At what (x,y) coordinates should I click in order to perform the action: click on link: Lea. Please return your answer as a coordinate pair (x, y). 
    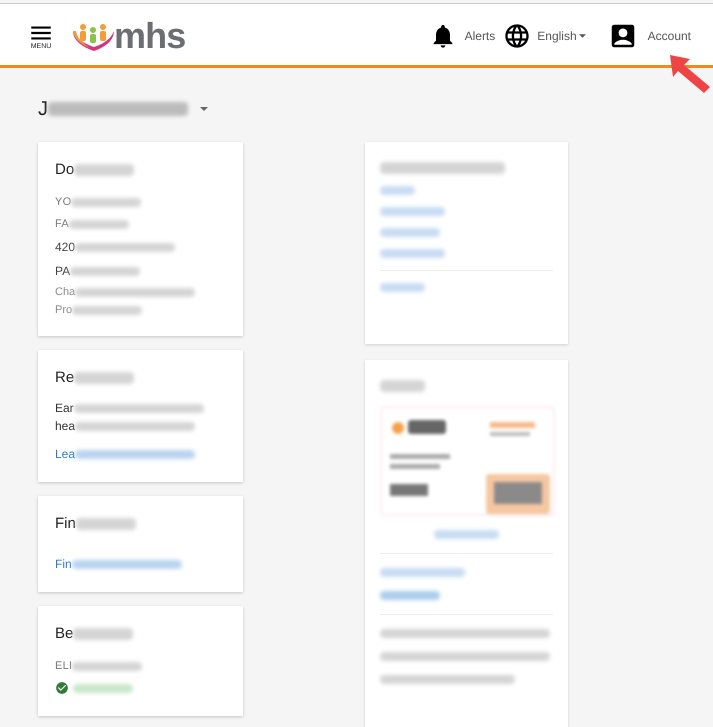
    Looking at the image, I should click on (65, 454).